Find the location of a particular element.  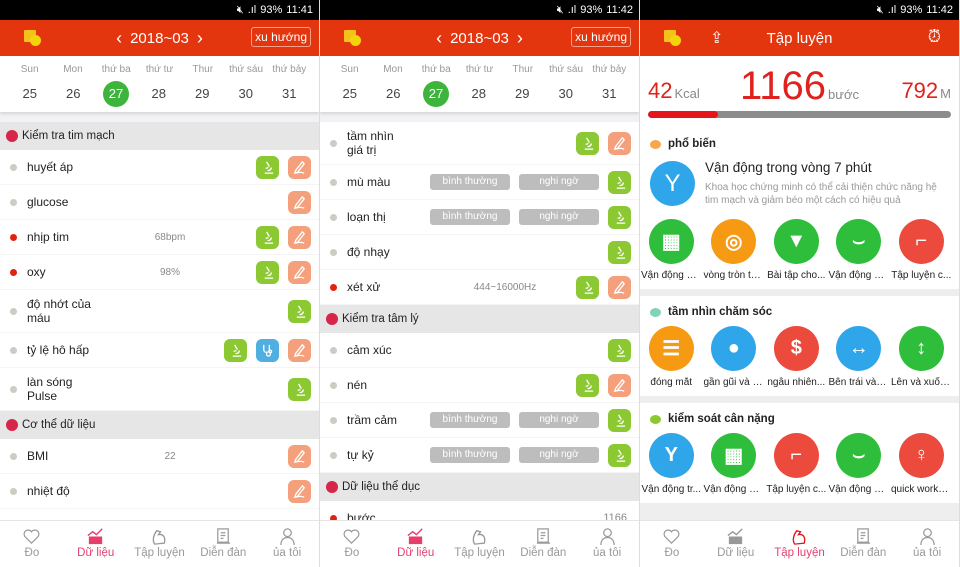

stethoscope-button is located at coordinates (267, 350).